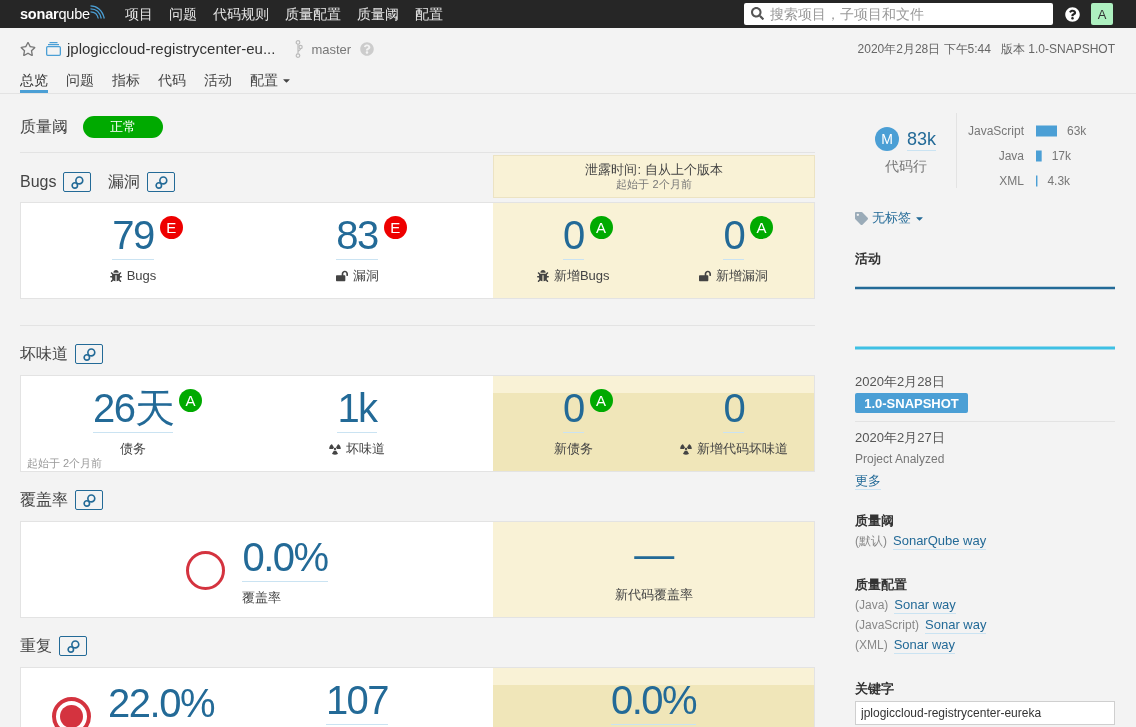 This screenshot has height=727, width=1136. What do you see at coordinates (581, 276) in the screenshot?
I see `metric-label: 新增Bugs` at bounding box center [581, 276].